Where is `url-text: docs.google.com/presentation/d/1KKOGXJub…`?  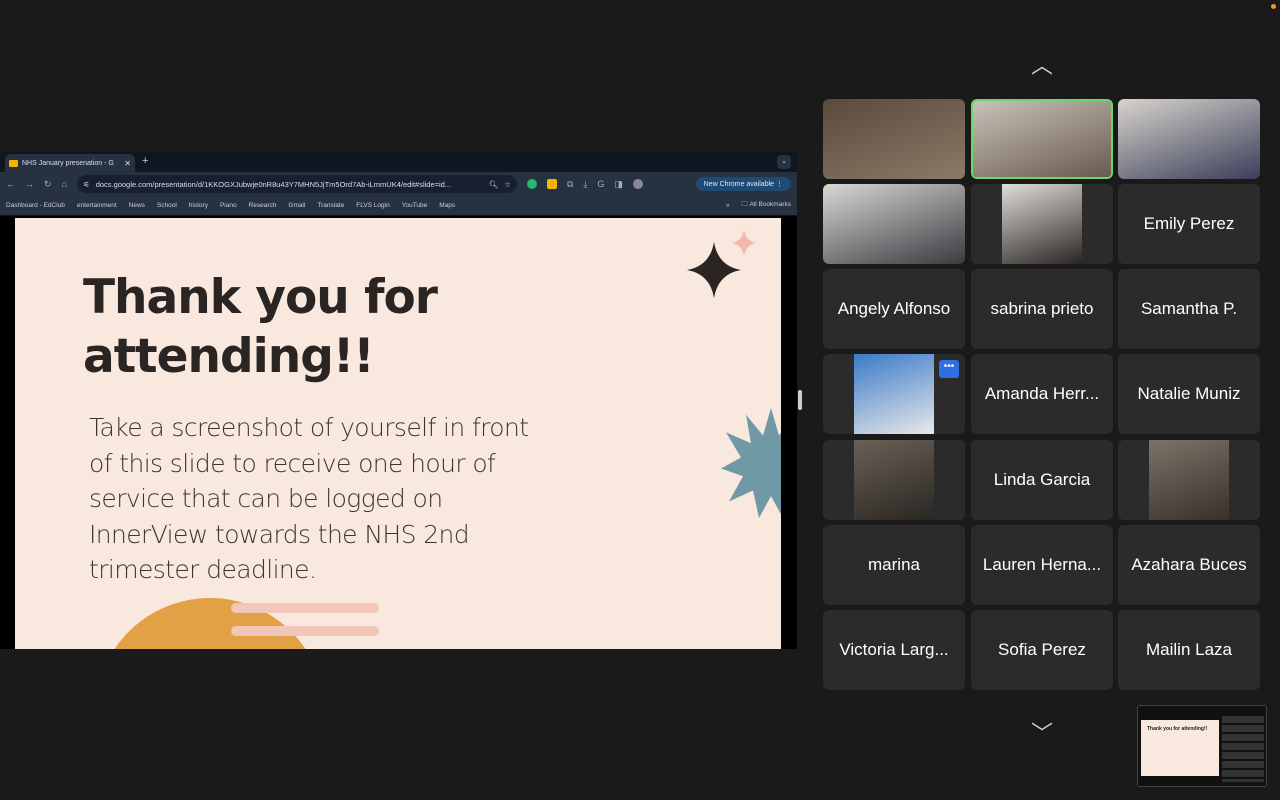
url-text: docs.google.com/presentation/d/1KKOGXJub… is located at coordinates (273, 184).